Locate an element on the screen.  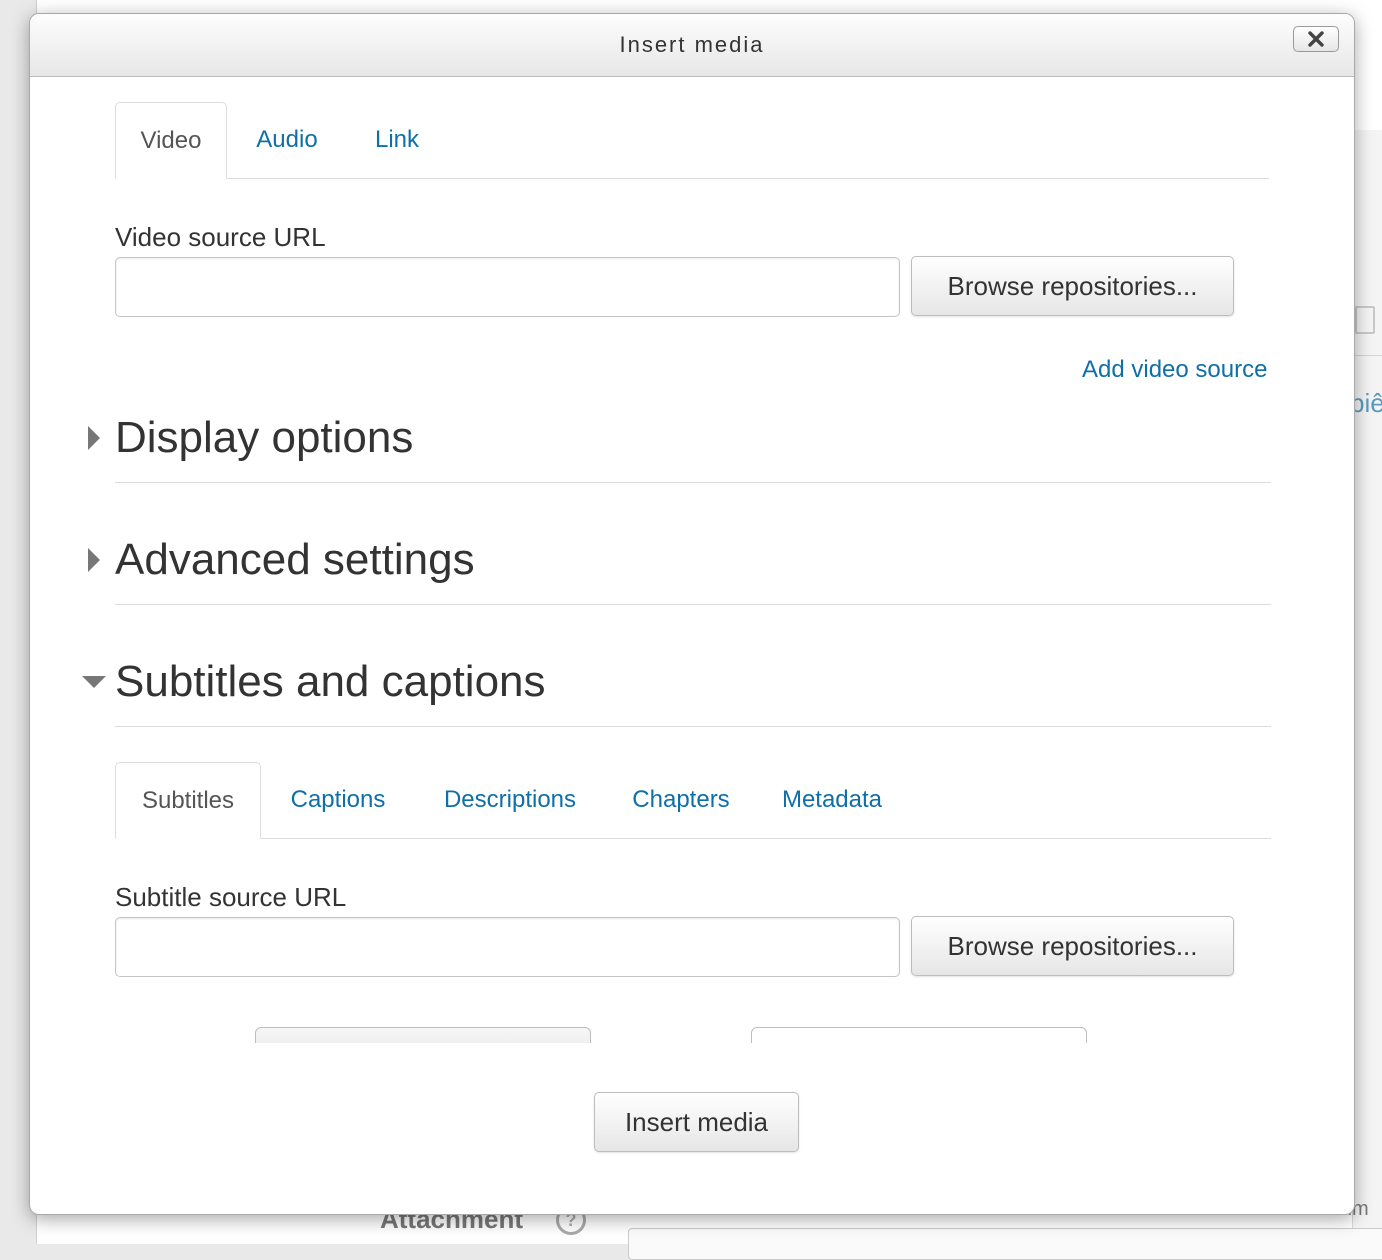
dialog-header: Insert media is located at coordinates (692, 45).